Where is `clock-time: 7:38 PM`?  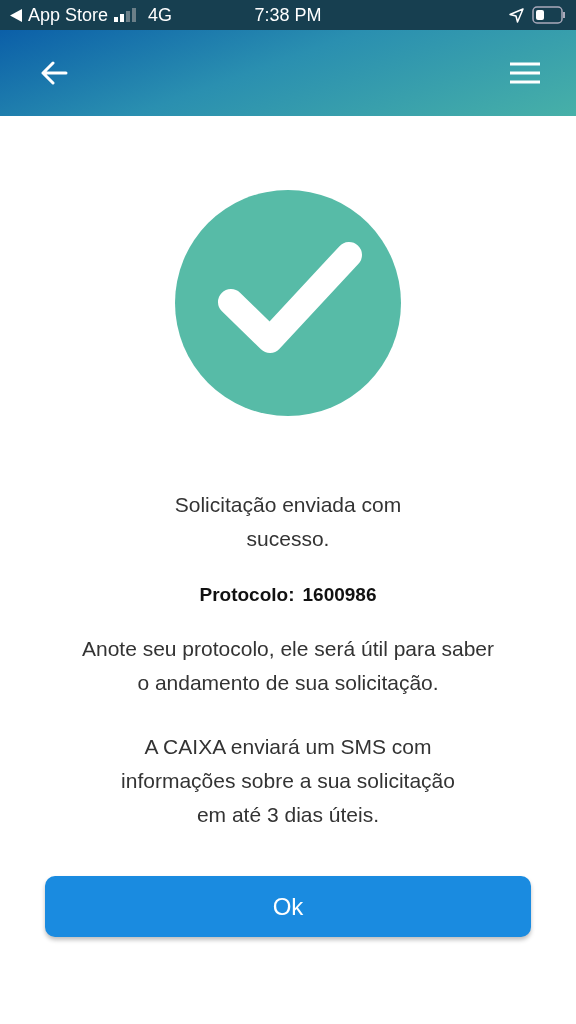 clock-time: 7:38 PM is located at coordinates (288, 14).